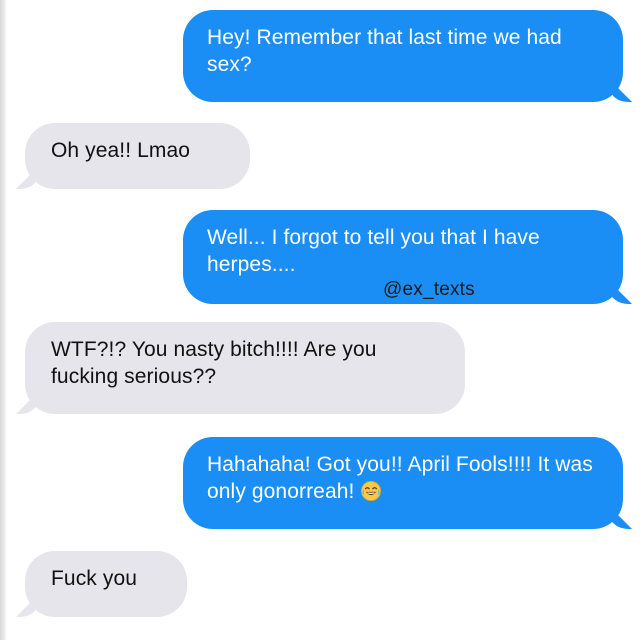 Image resolution: width=640 pixels, height=640 pixels. Describe the element at coordinates (121, 150) in the screenshot. I see `message-text: Oh yea!! Lmao` at that location.